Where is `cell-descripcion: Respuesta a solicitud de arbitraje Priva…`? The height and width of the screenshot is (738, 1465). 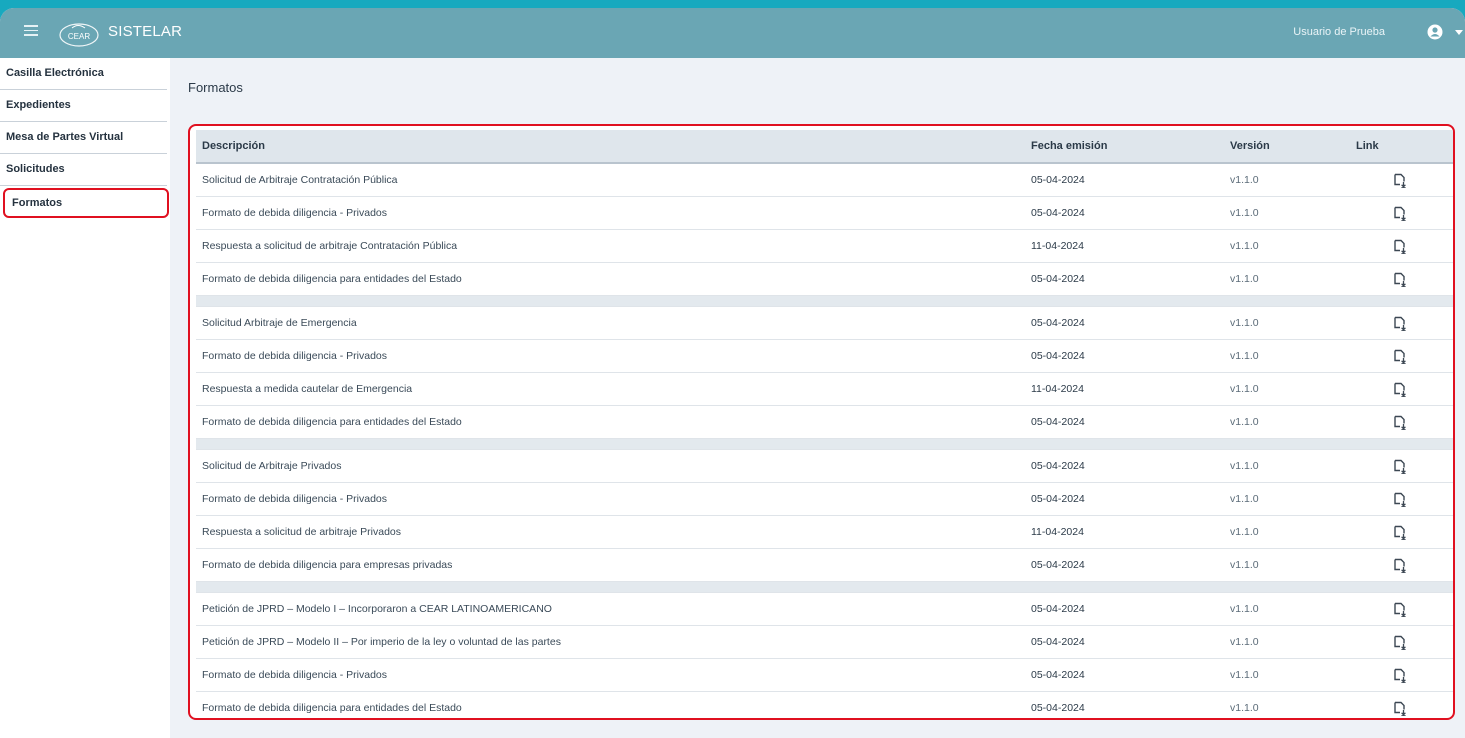
cell-descripcion: Respuesta a solicitud de arbitraje Priva… is located at coordinates (302, 532).